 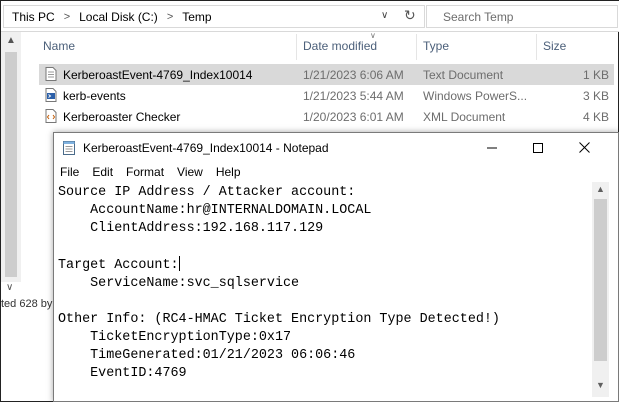 What do you see at coordinates (102, 172) in the screenshot?
I see `menu-edit: Edit` at bounding box center [102, 172].